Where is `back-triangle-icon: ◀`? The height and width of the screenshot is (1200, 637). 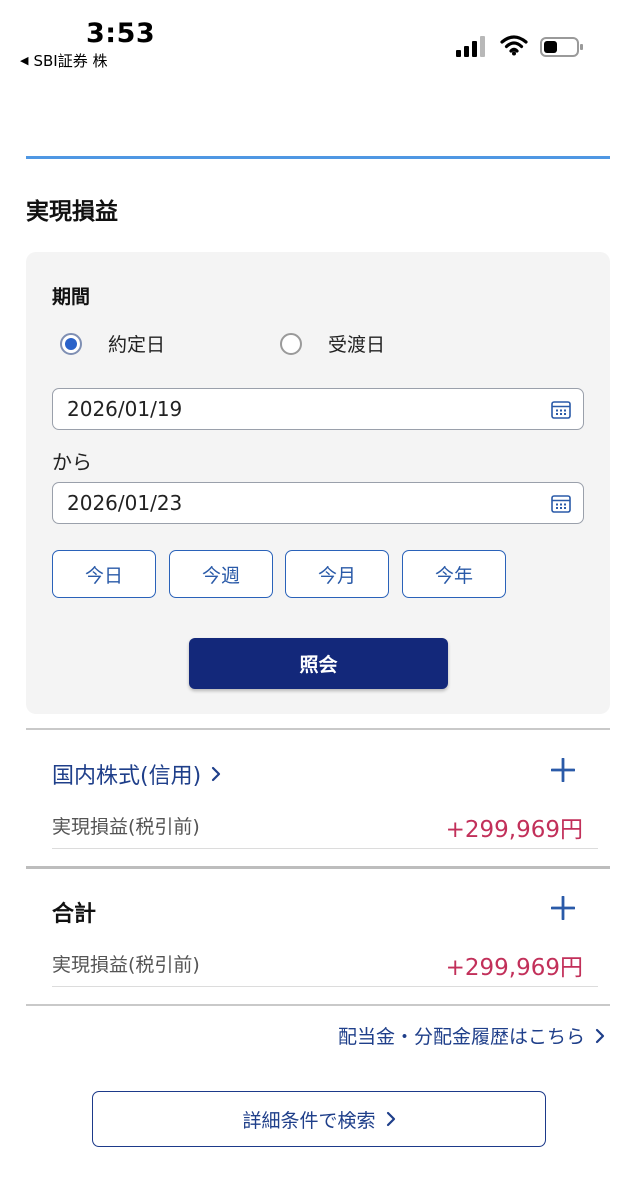 back-triangle-icon: ◀ is located at coordinates (24, 60).